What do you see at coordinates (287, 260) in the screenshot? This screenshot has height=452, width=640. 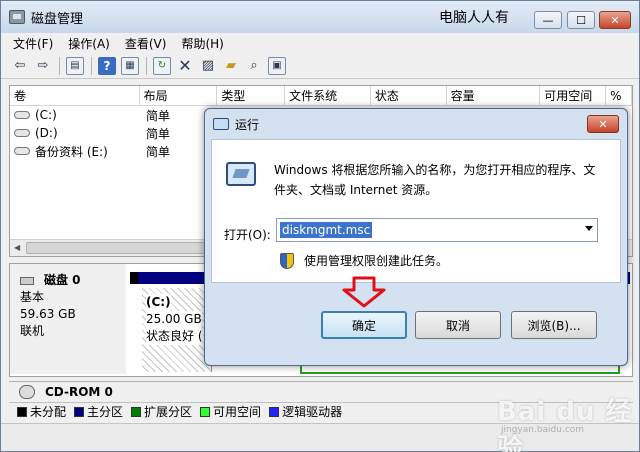 I see `uac-shield-icon` at bounding box center [287, 260].